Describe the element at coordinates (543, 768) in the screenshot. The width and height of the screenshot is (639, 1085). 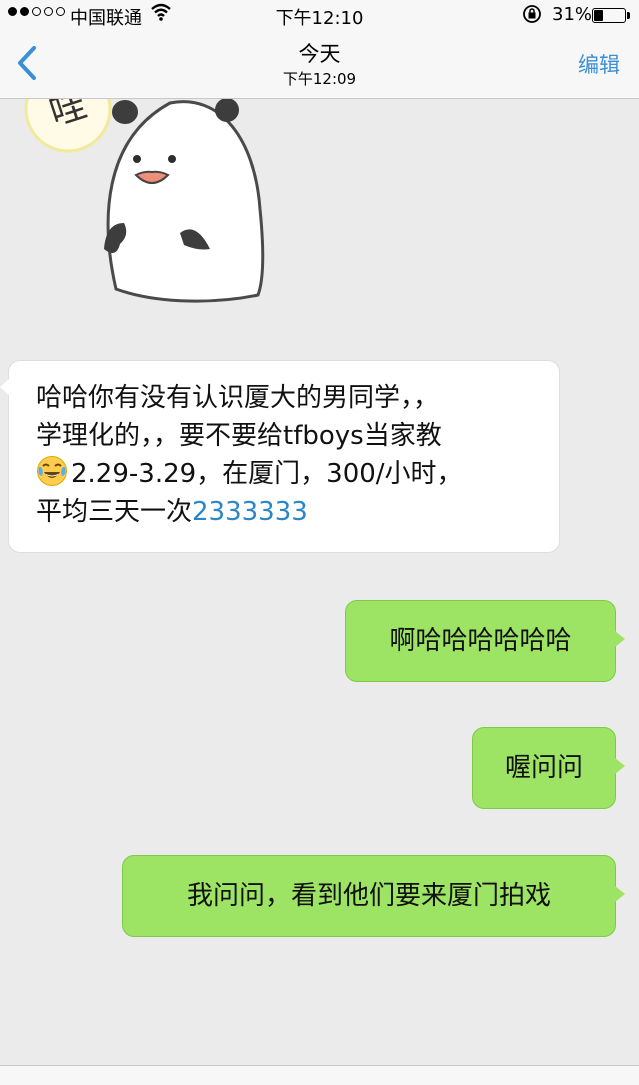
I see `message-text: 喔问问` at that location.